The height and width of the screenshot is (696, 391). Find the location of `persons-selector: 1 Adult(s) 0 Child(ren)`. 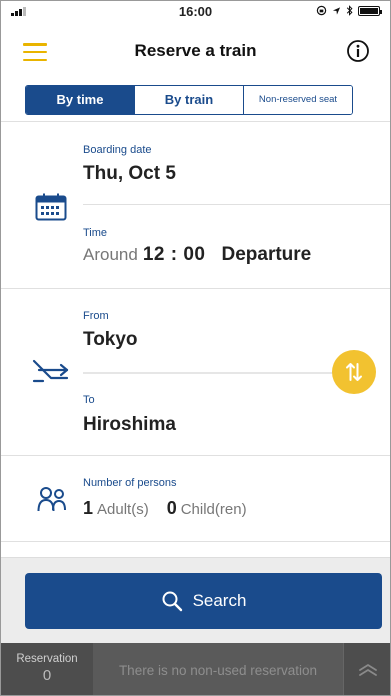

persons-selector: 1 Adult(s) 0 Child(ren) is located at coordinates (165, 508).